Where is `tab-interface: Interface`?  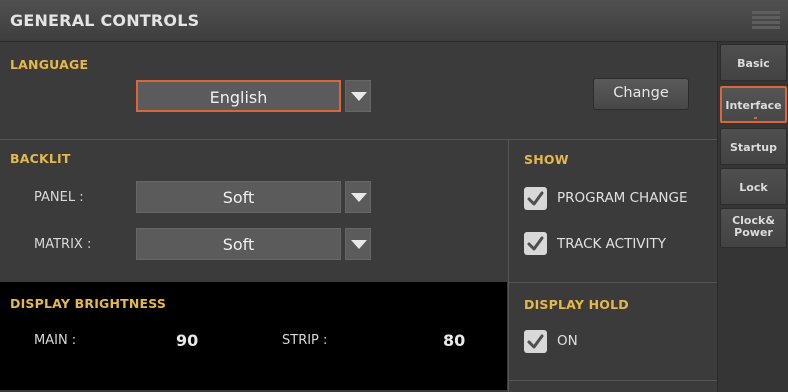 tab-interface: Interface is located at coordinates (753, 104).